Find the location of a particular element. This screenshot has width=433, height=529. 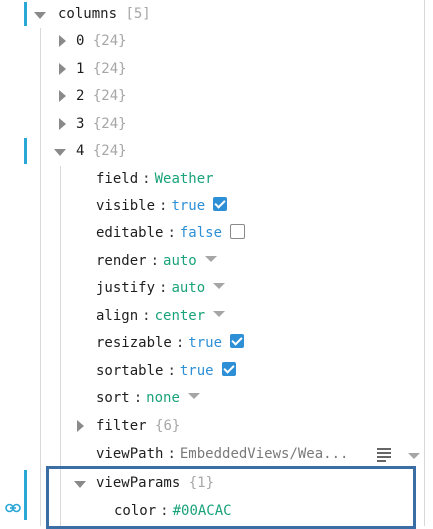

prop-key: filter is located at coordinates (121, 426).